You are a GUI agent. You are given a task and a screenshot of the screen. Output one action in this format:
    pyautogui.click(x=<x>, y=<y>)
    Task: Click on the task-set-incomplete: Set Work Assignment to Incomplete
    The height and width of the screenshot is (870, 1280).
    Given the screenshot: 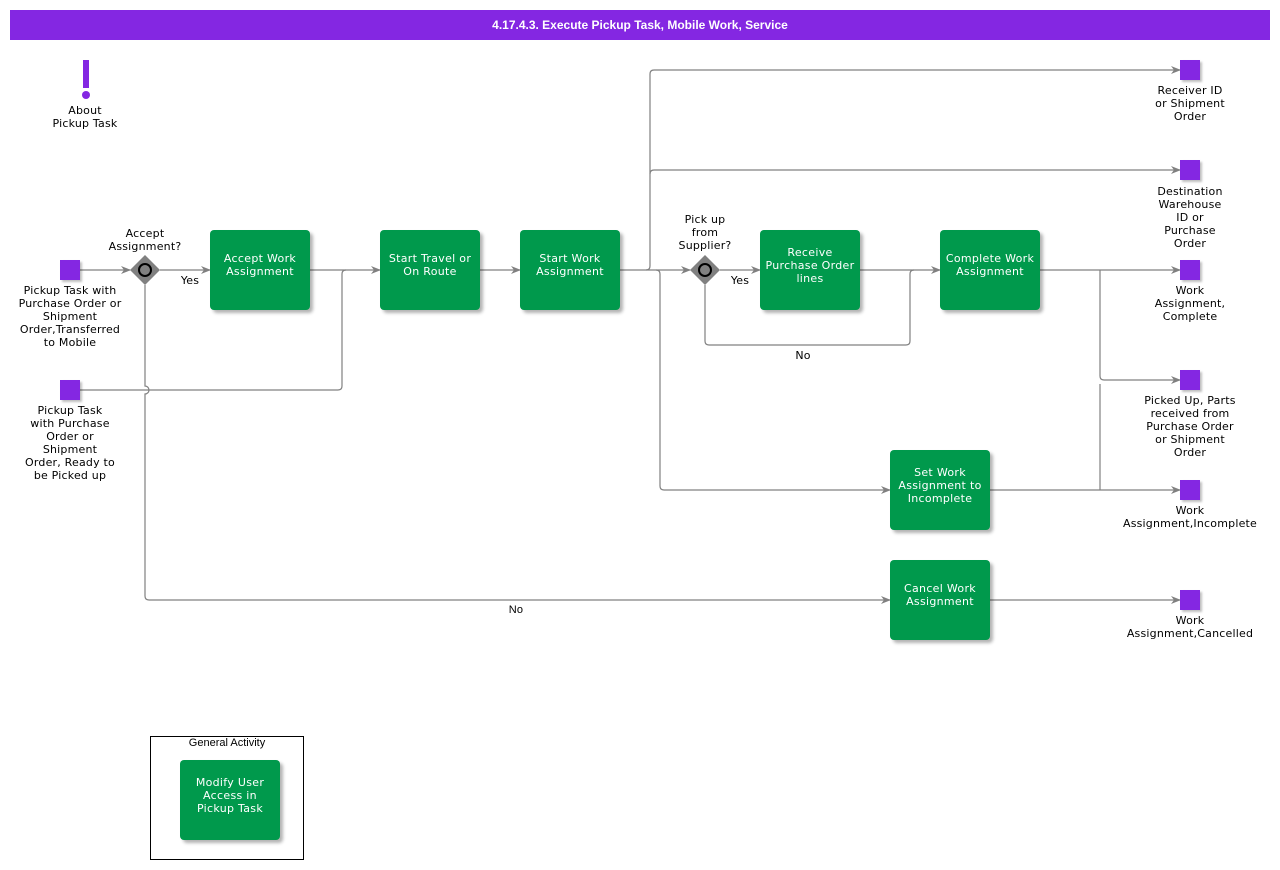 What is the action you would take?
    pyautogui.click(x=940, y=490)
    